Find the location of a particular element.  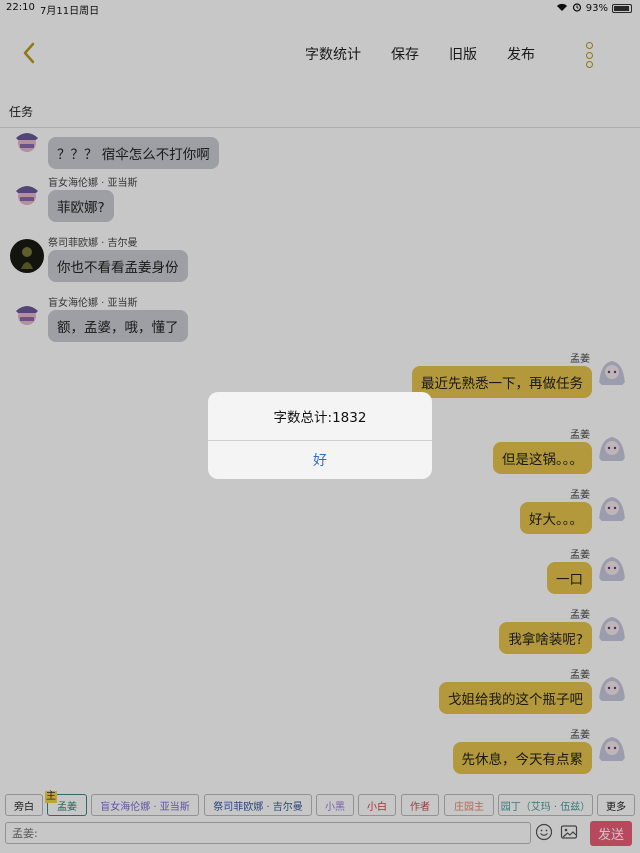

word-count-dialog: 字数总计:1832 好 is located at coordinates (320, 435).